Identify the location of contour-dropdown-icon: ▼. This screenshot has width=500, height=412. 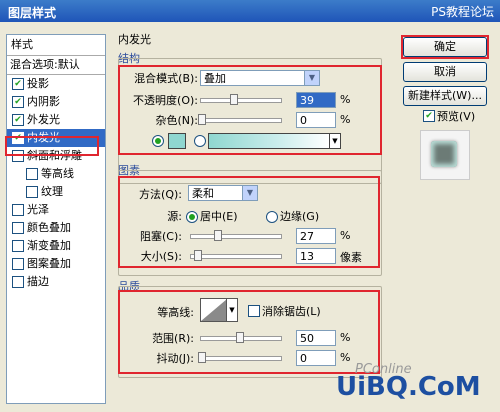
(232, 310).